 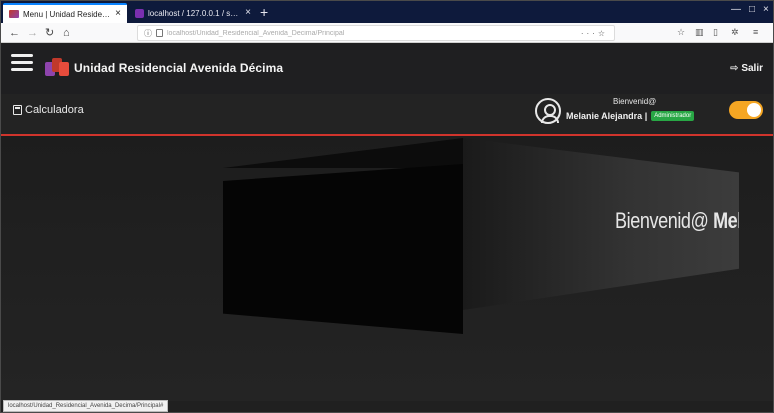 What do you see at coordinates (607, 116) in the screenshot?
I see `user-name: Melanie Alejandra |` at bounding box center [607, 116].